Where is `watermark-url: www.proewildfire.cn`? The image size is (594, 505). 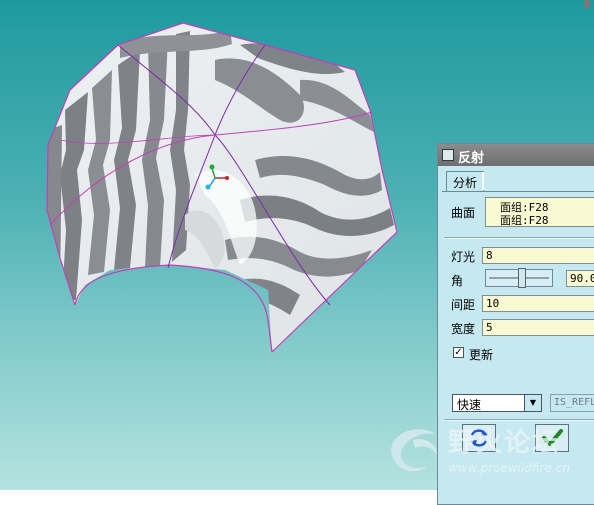
watermark-url: www.proewildfire.cn is located at coordinates (509, 468).